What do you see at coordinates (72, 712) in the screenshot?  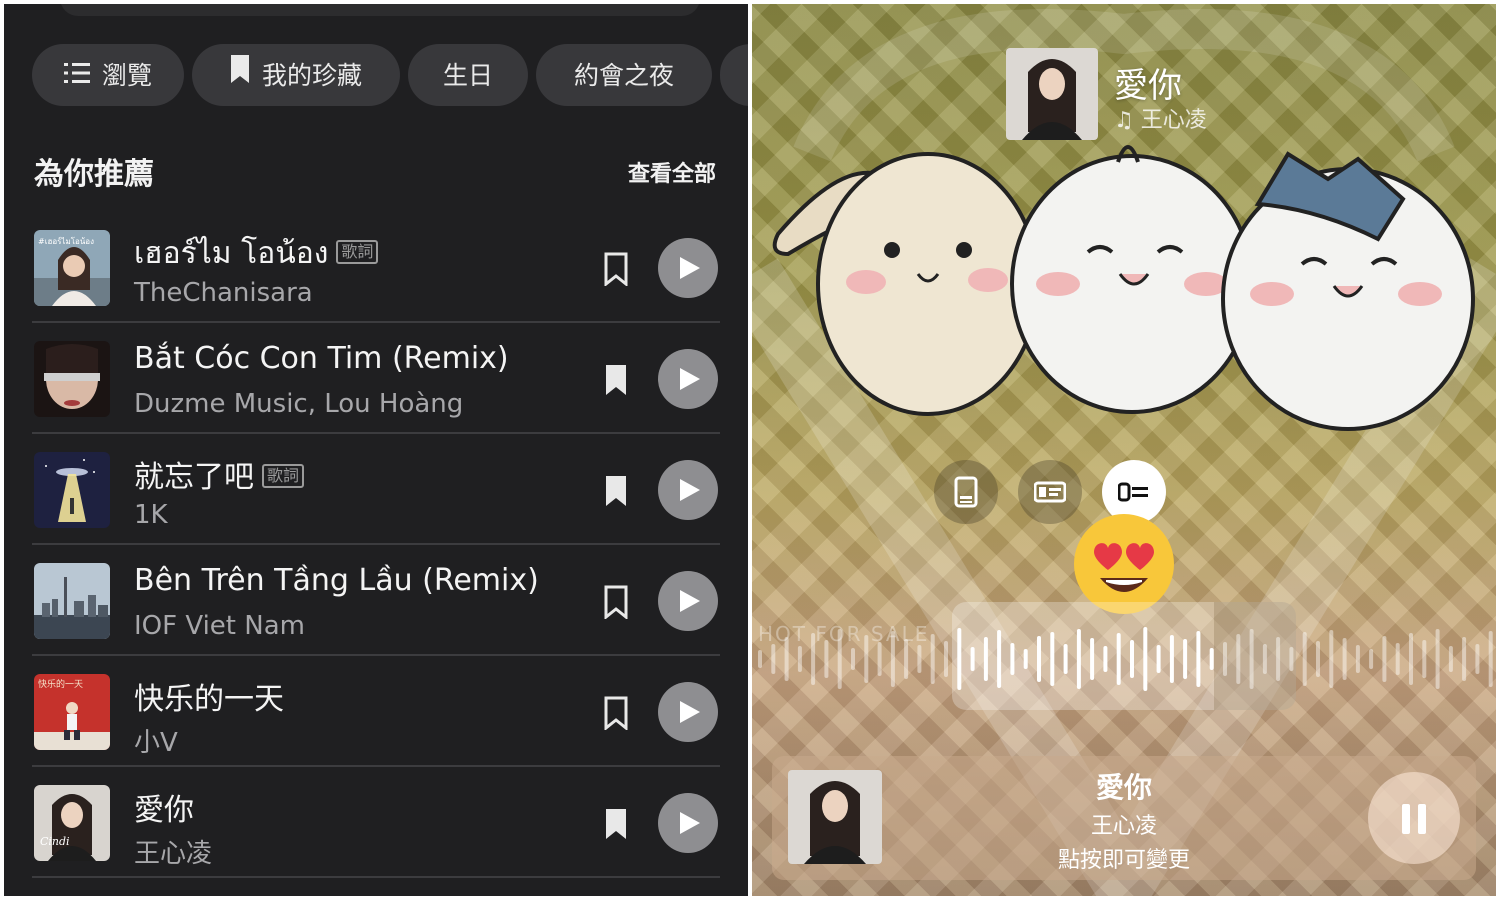 I see `album-art: 快乐的一天` at bounding box center [72, 712].